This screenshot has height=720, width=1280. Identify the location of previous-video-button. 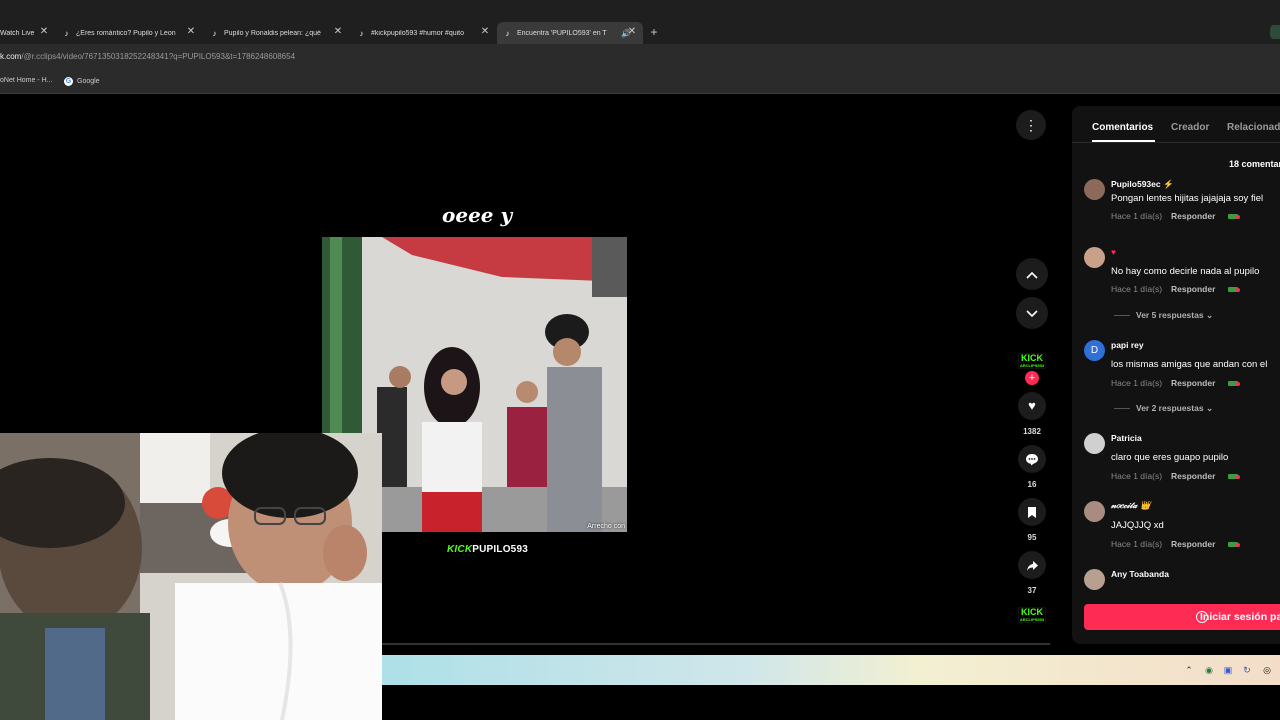
(1032, 274).